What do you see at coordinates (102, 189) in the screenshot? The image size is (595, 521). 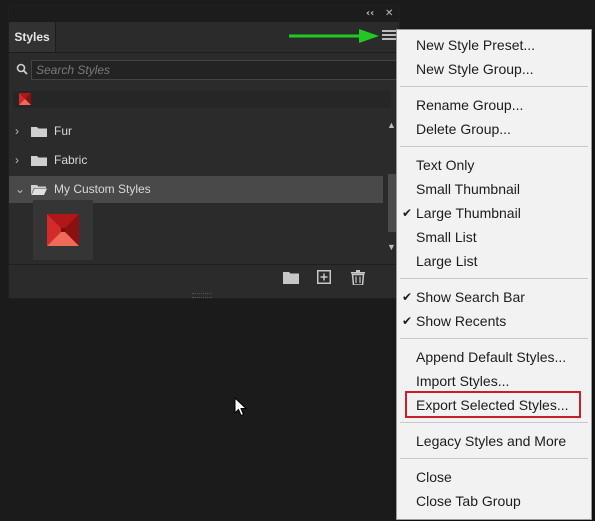 I see `style-group-label: My Custom Styles` at bounding box center [102, 189].